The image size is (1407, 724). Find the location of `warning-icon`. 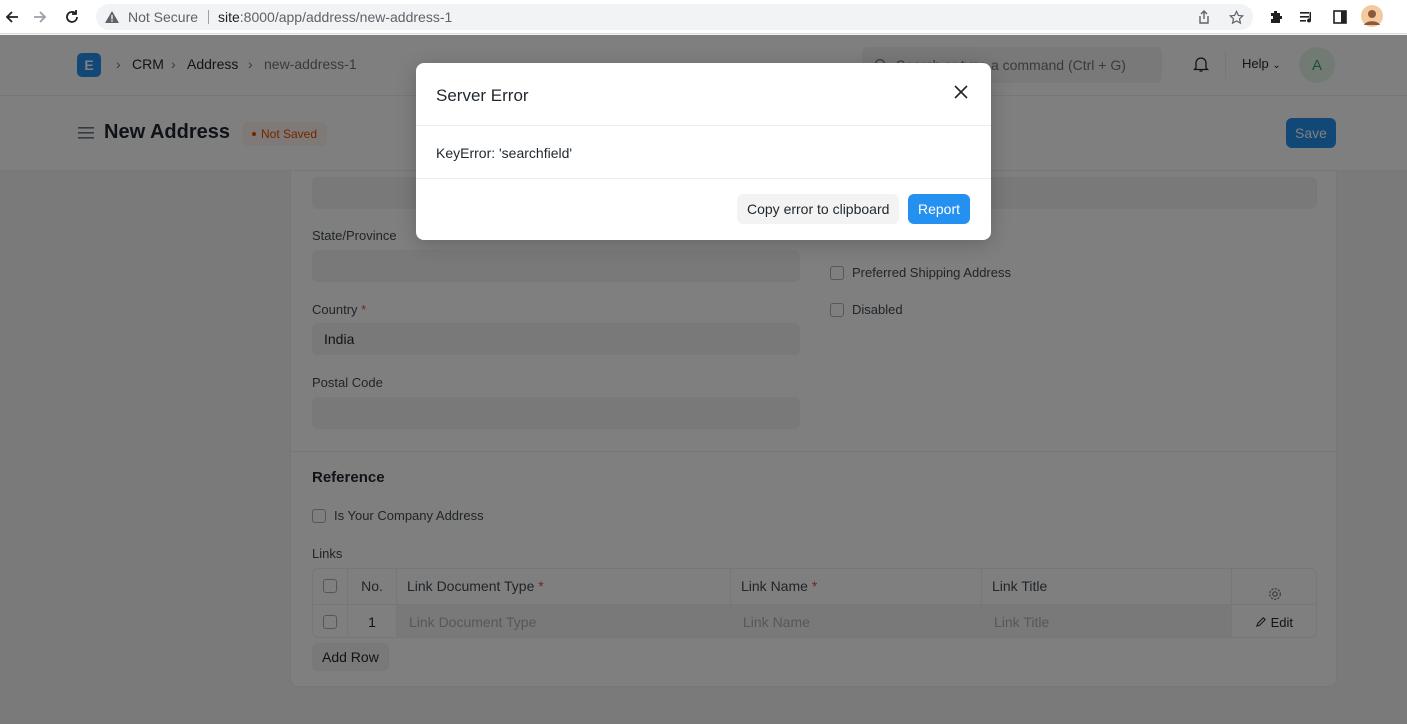

warning-icon is located at coordinates (112, 17).